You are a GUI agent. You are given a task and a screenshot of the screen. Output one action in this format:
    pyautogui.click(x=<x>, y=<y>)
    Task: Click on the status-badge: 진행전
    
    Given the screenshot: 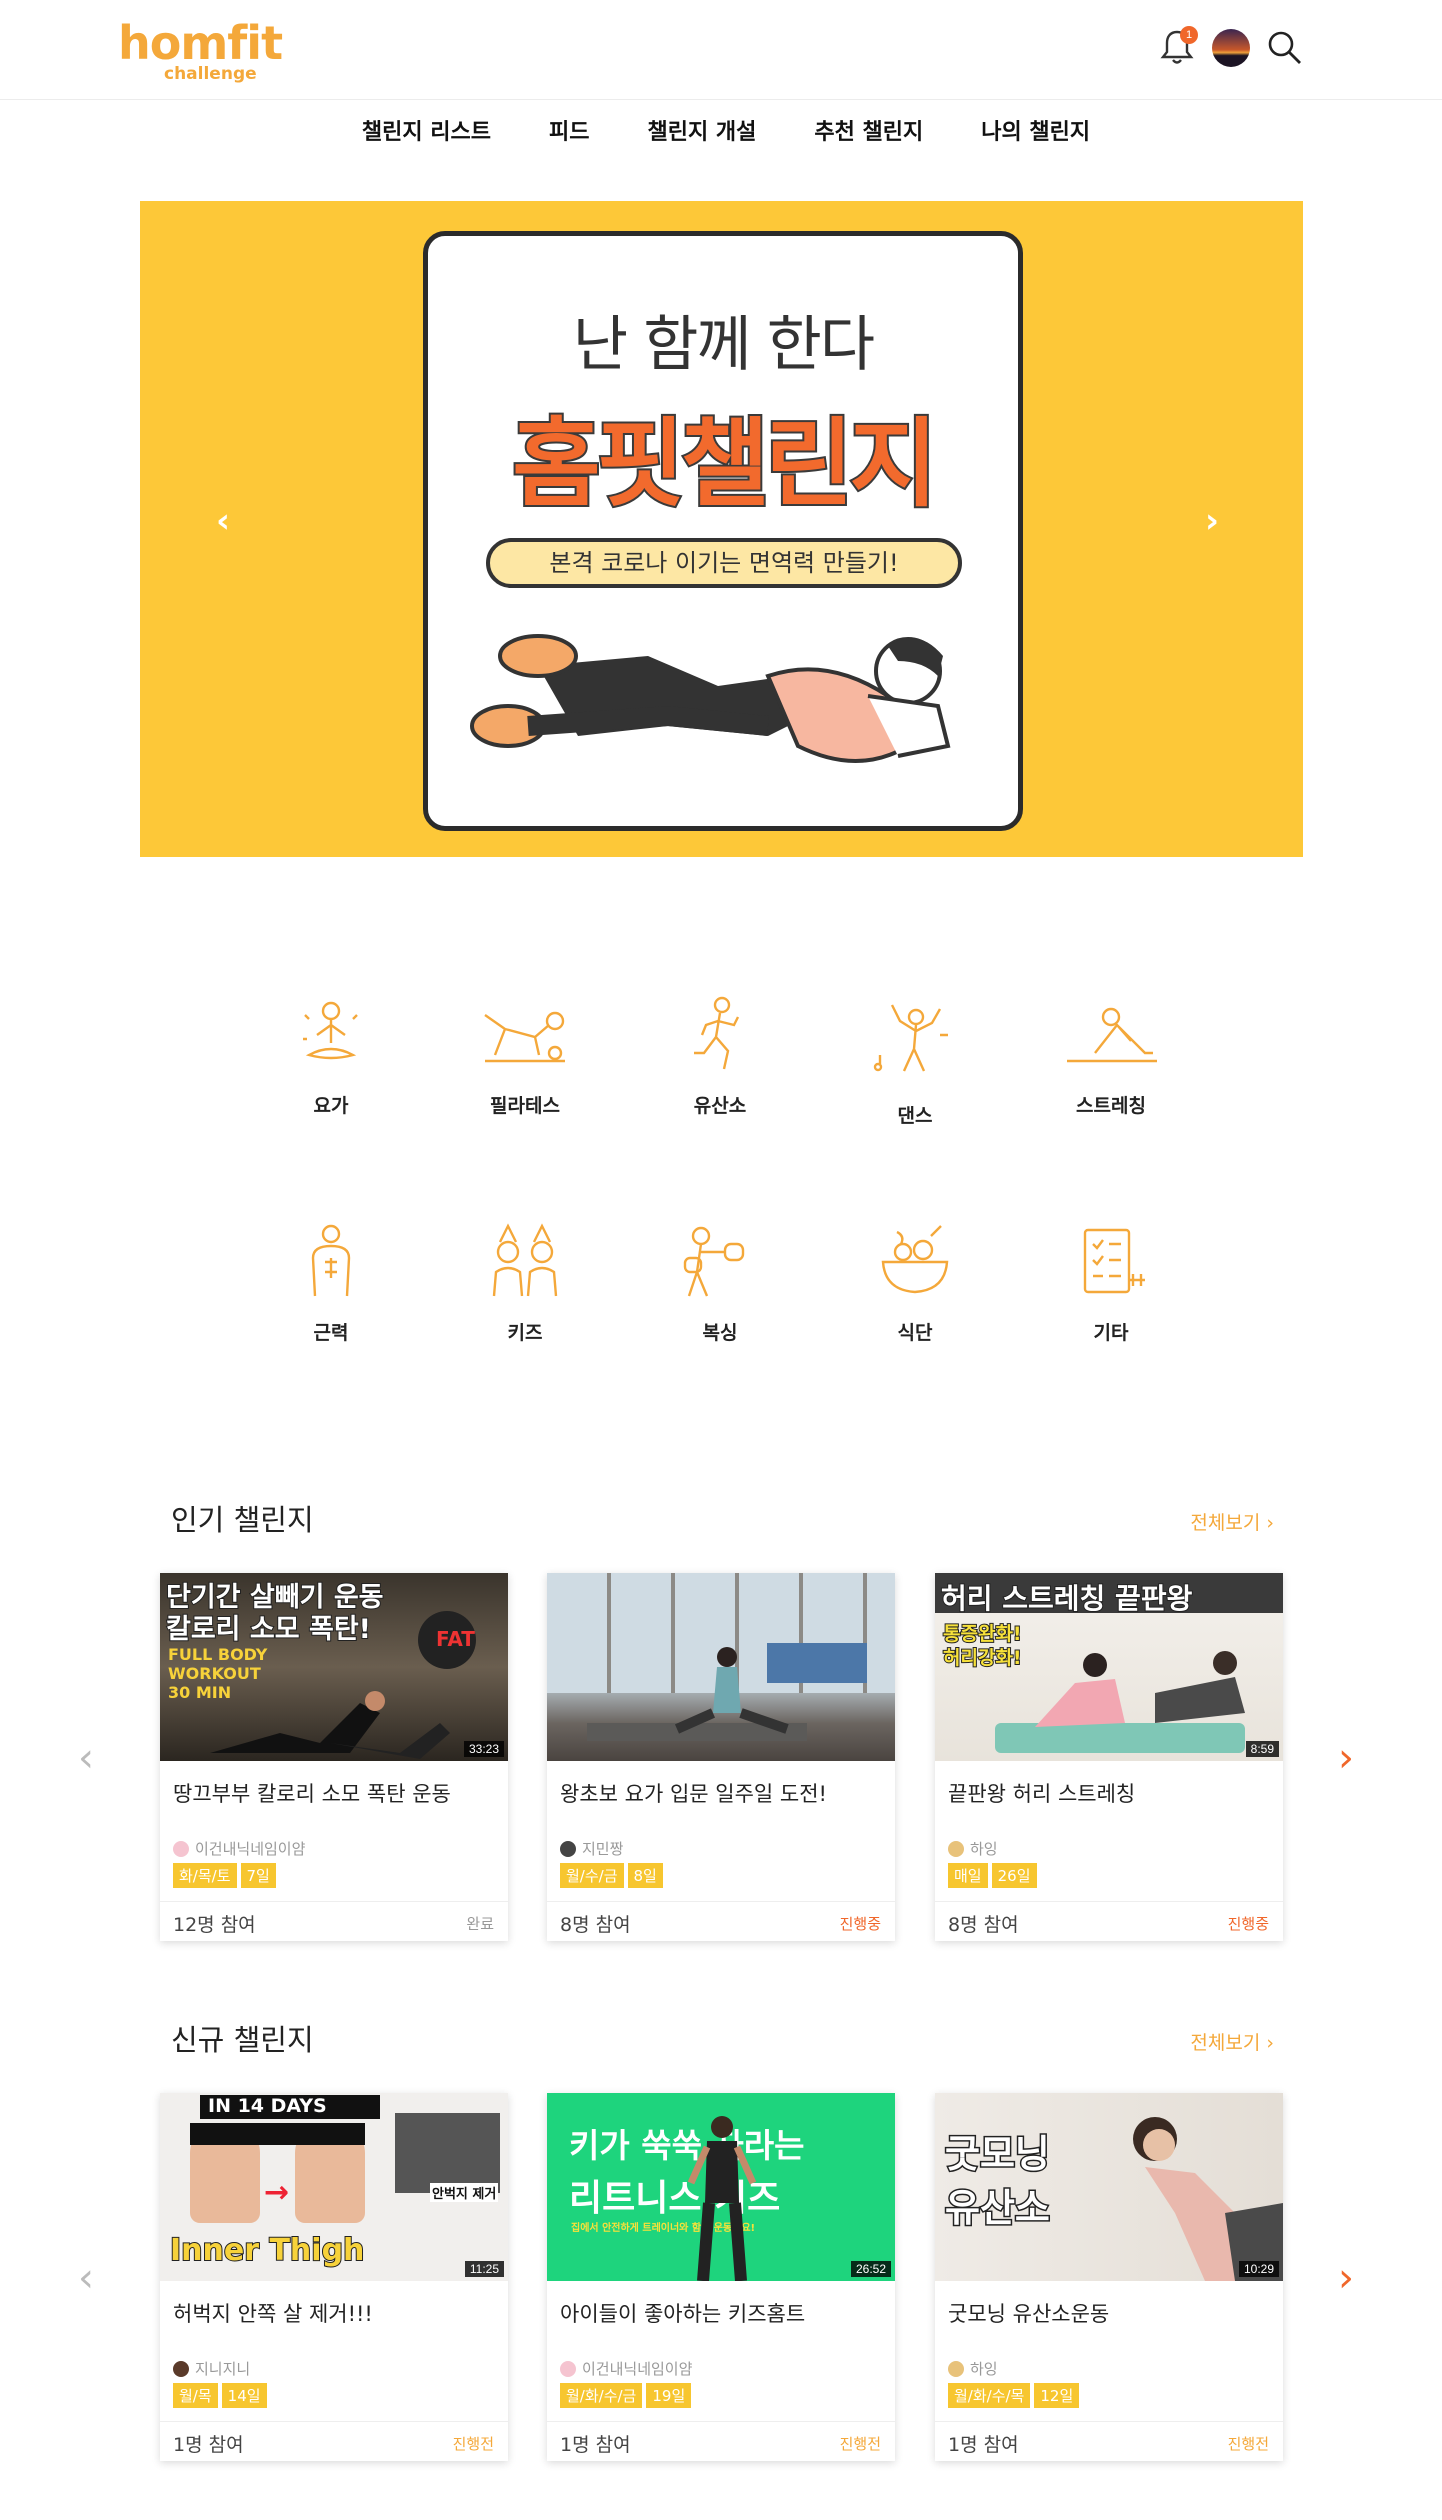 What is the action you would take?
    pyautogui.click(x=860, y=2444)
    